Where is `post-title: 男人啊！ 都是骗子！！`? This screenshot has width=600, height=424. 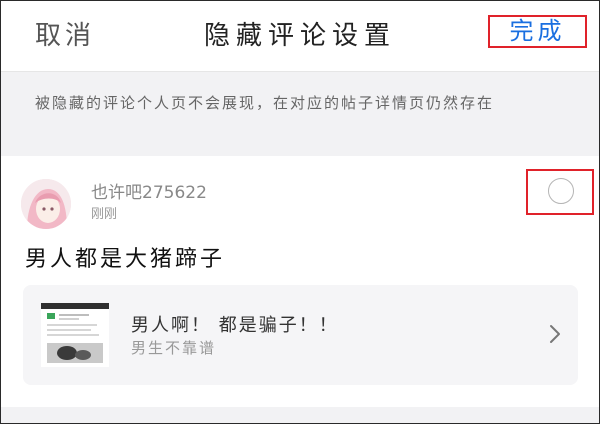 post-title: 男人啊！ 都是骗子！！ is located at coordinates (235, 325).